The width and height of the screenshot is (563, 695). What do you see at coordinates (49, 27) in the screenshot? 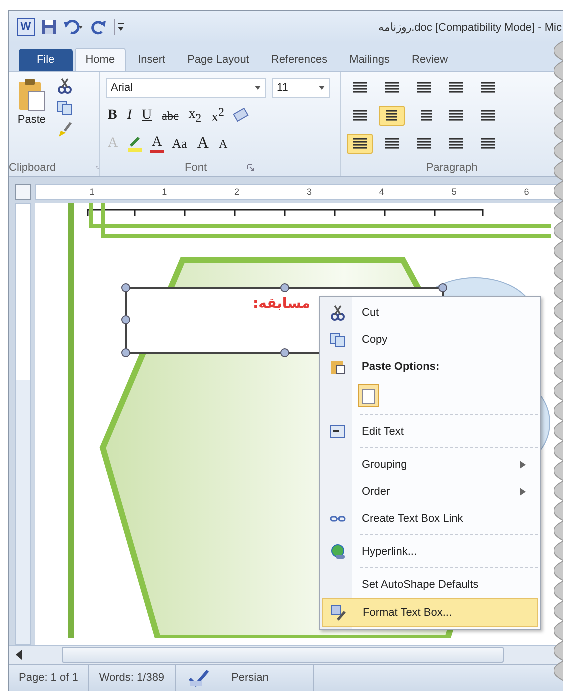
I see `save-icon` at bounding box center [49, 27].